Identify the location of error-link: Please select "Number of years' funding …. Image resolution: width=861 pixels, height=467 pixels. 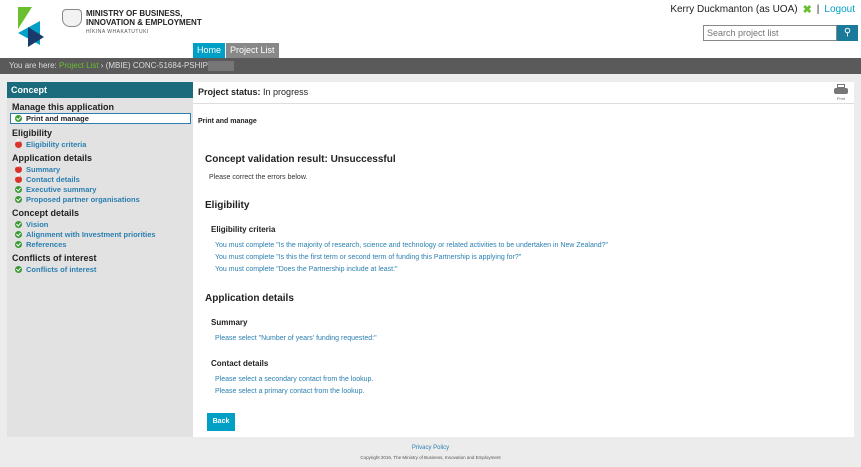
(296, 338).